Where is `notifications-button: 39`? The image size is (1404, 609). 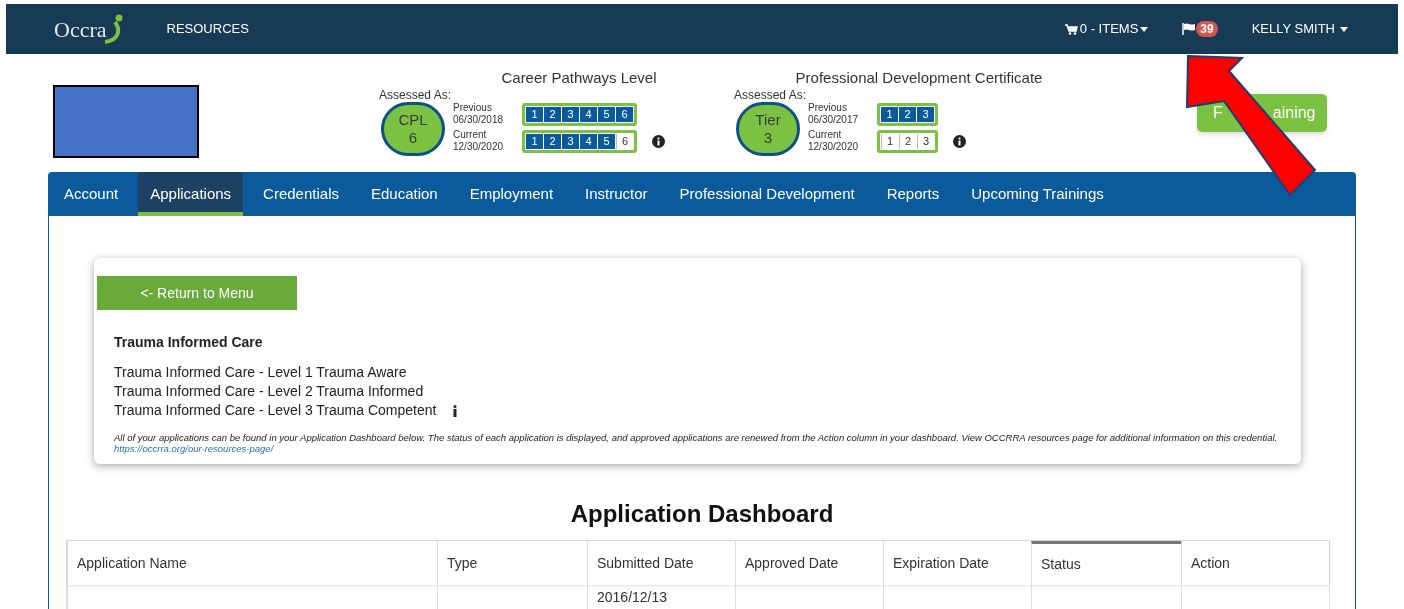 notifications-button: 39 is located at coordinates (1200, 29).